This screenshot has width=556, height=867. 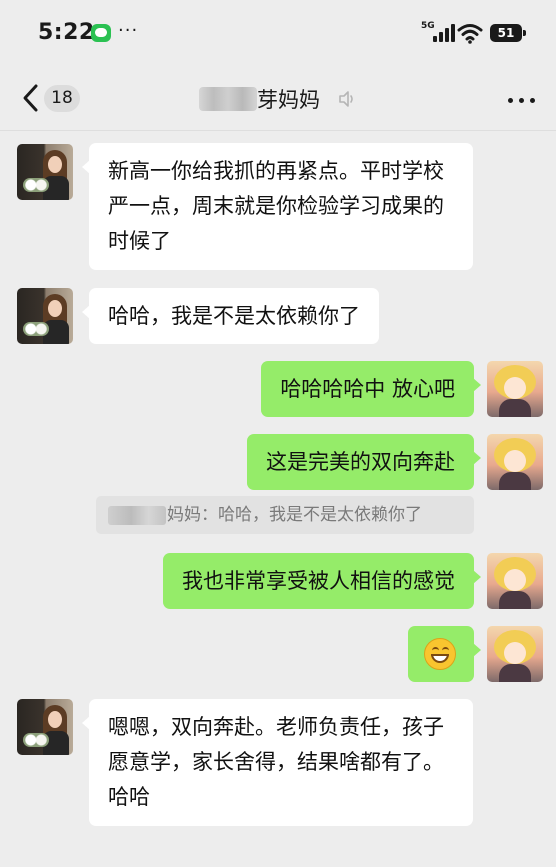 What do you see at coordinates (278, 130) in the screenshot?
I see `header-divider` at bounding box center [278, 130].